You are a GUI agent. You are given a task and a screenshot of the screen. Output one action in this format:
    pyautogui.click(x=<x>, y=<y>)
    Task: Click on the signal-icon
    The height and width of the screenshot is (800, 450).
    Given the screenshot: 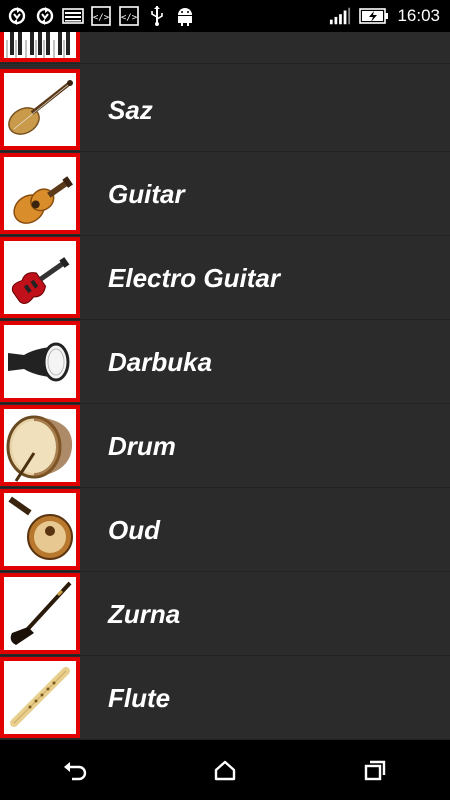 What is the action you would take?
    pyautogui.click(x=340, y=16)
    